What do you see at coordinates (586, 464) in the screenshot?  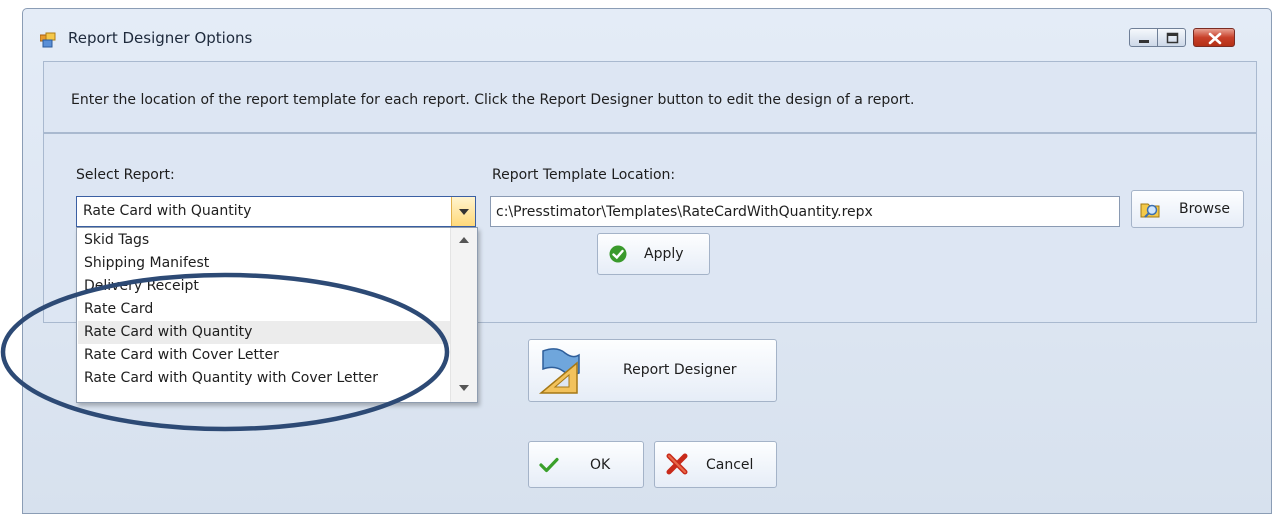 I see `ok-button: OK` at bounding box center [586, 464].